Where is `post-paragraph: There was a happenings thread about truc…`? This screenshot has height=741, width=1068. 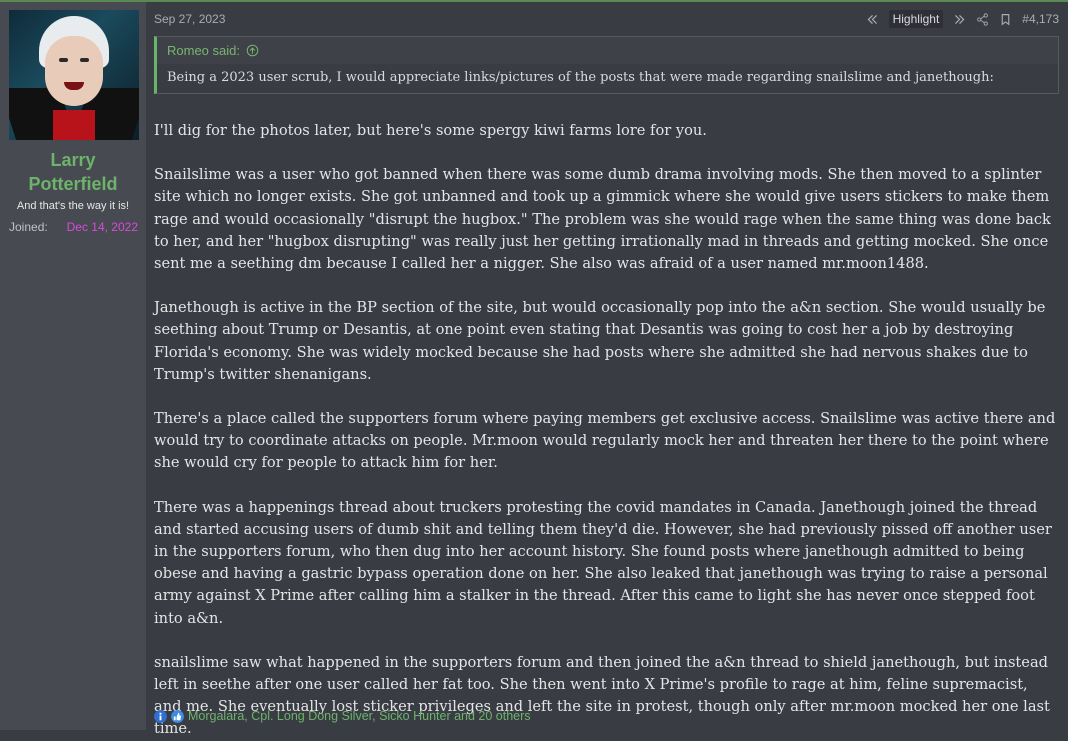 post-paragraph: There was a happenings thread about truc… is located at coordinates (603, 562).